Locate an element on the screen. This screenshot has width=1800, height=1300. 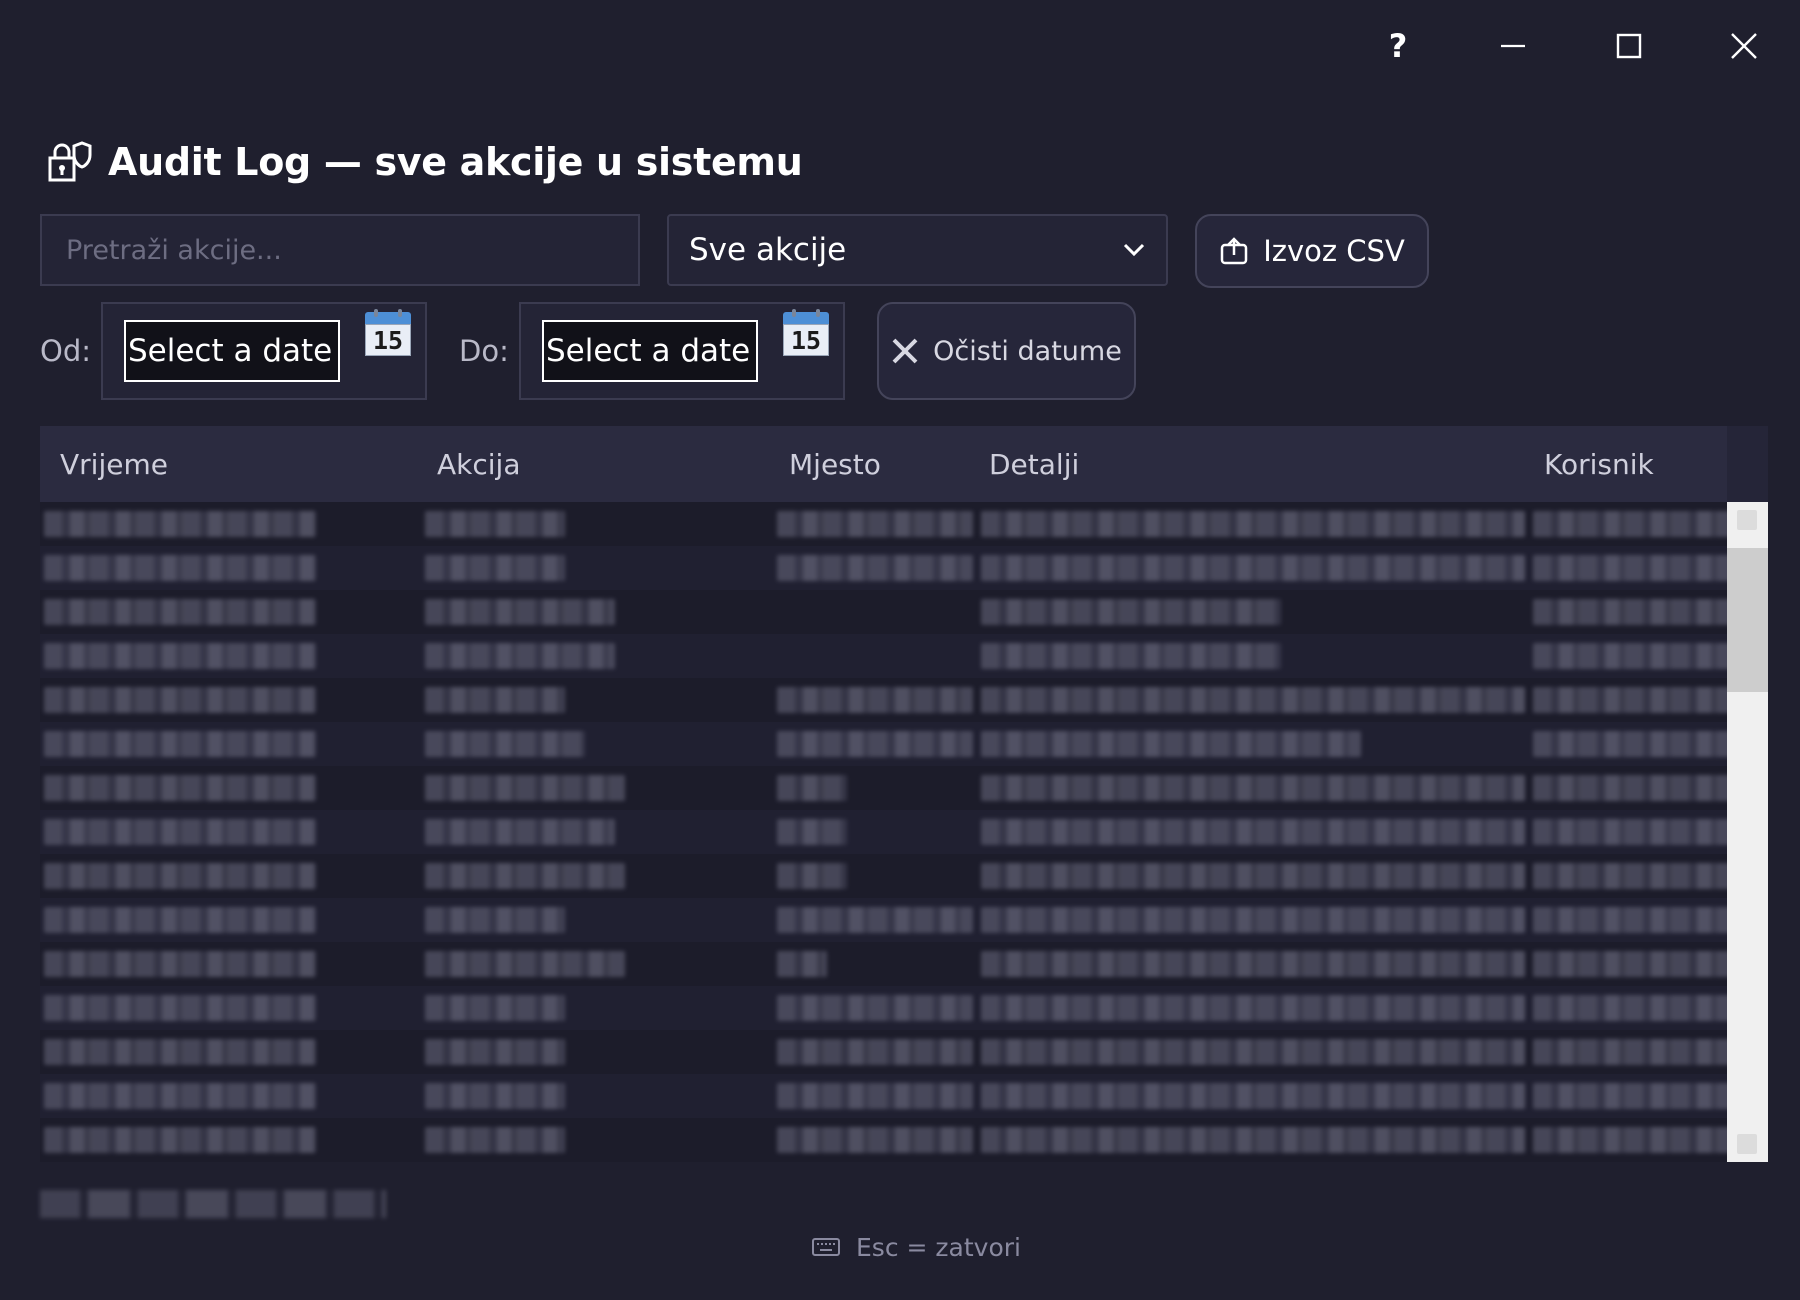
column-header-place: Mjesto is located at coordinates (835, 464).